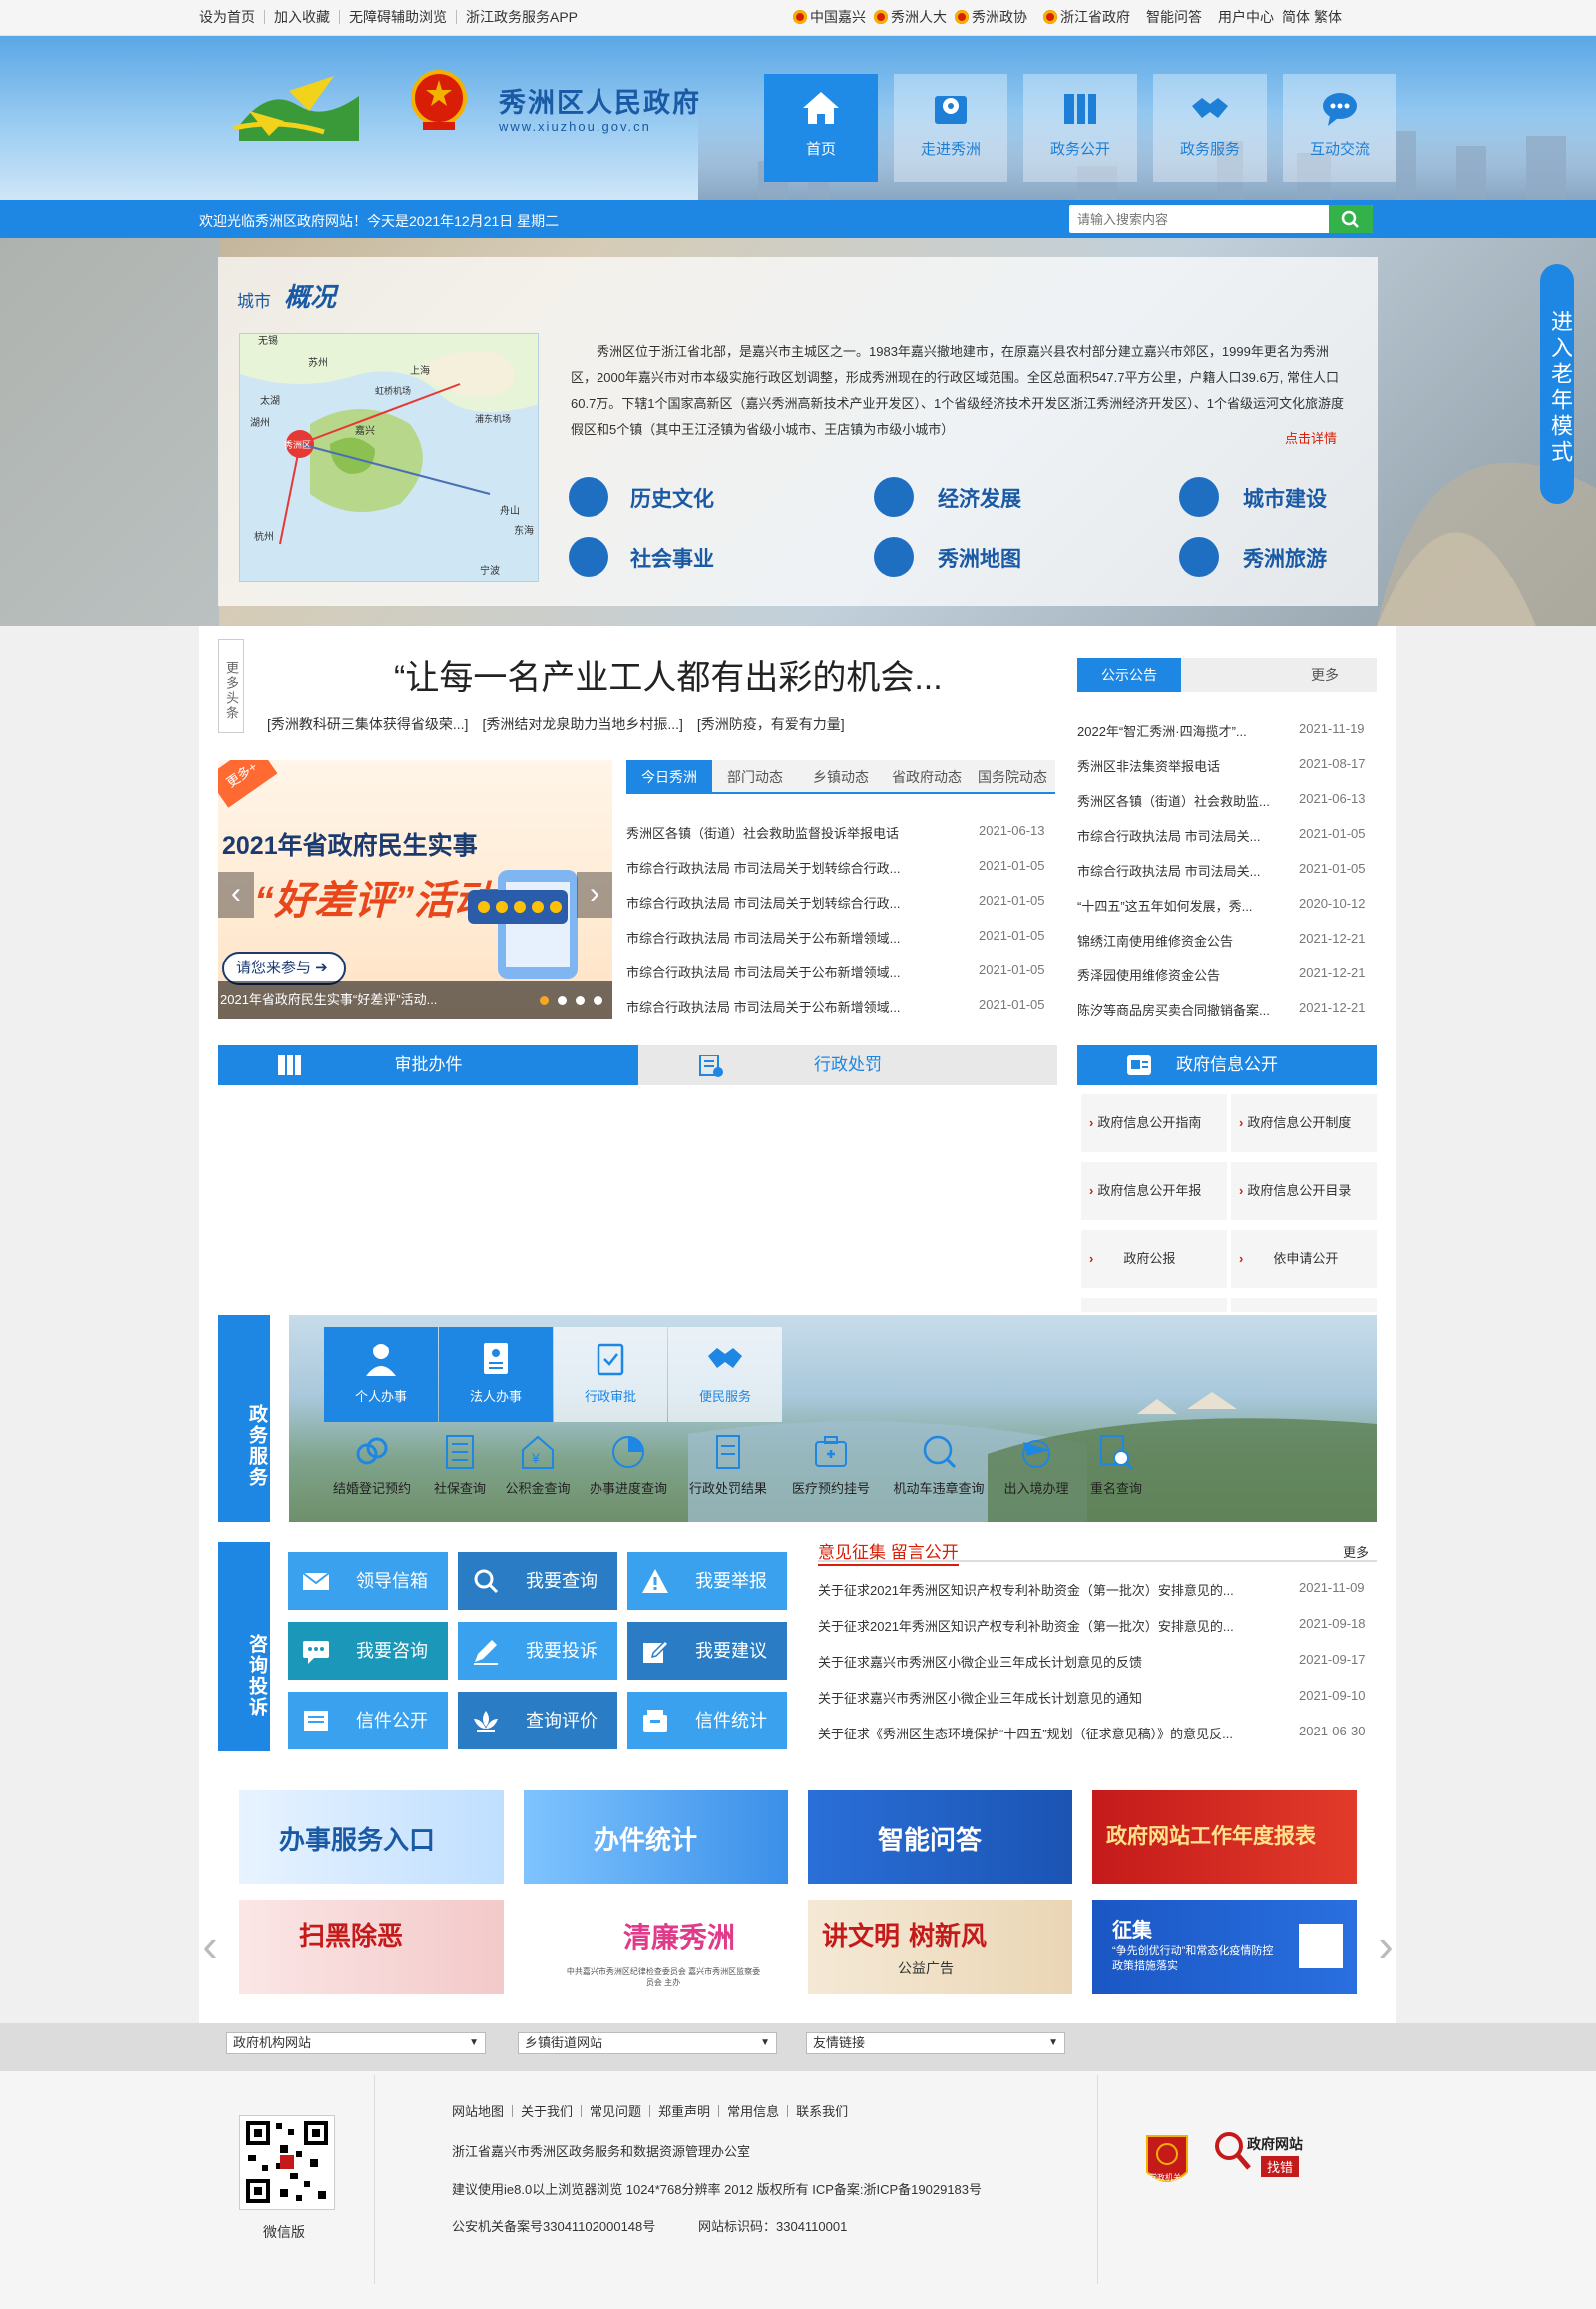  Describe the element at coordinates (537, 1651) in the screenshot. I see `complaint-button: 我要投诉` at that location.